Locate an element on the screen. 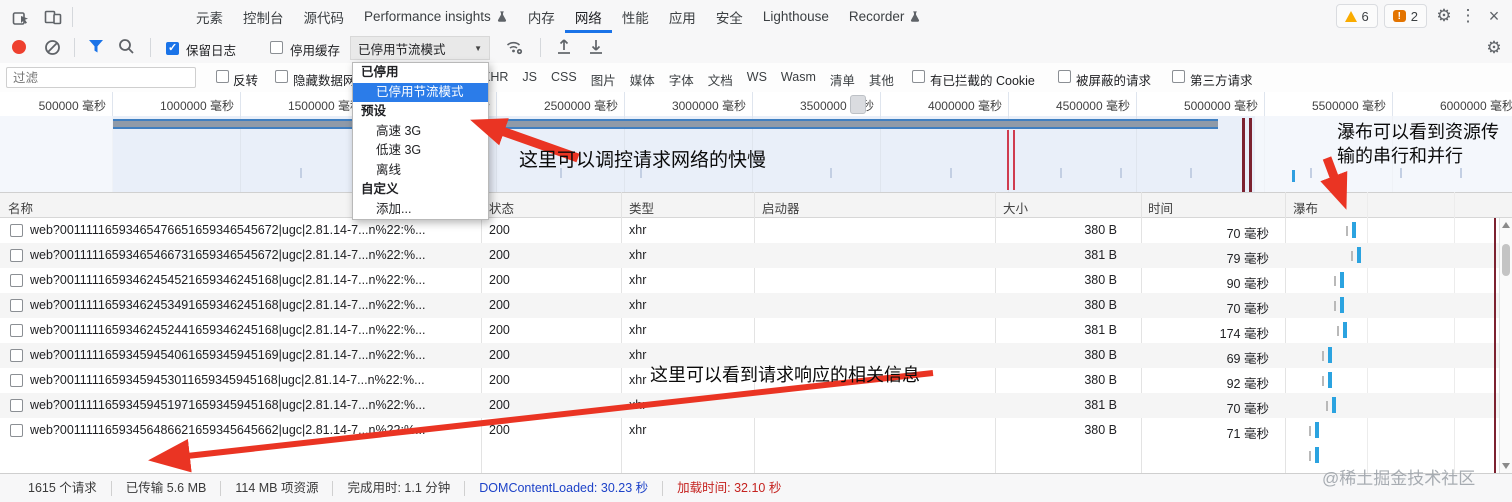 The width and height of the screenshot is (1512, 502). blocked-cookies-checkbox is located at coordinates (918, 76).